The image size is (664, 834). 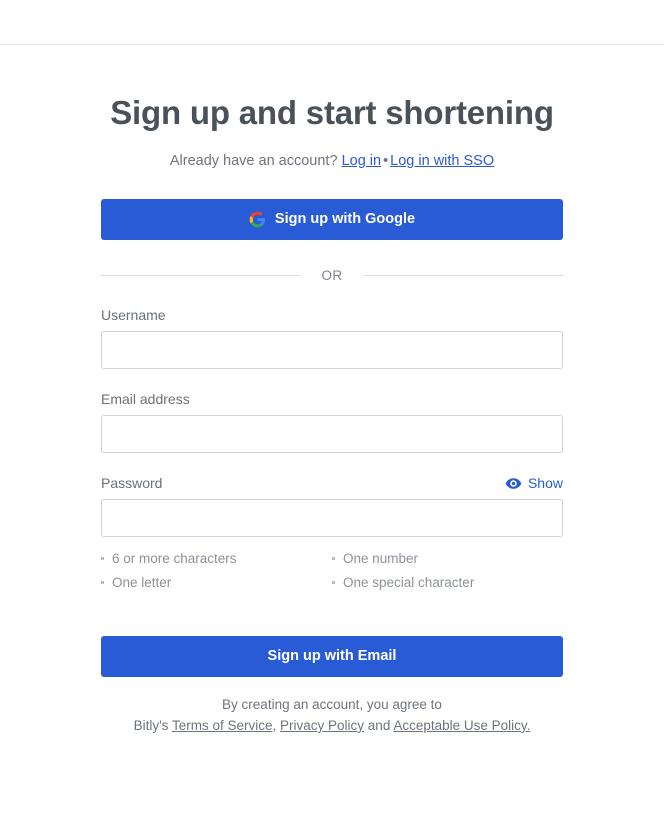 I want to click on legal-prefix: Bitly's, so click(x=151, y=725).